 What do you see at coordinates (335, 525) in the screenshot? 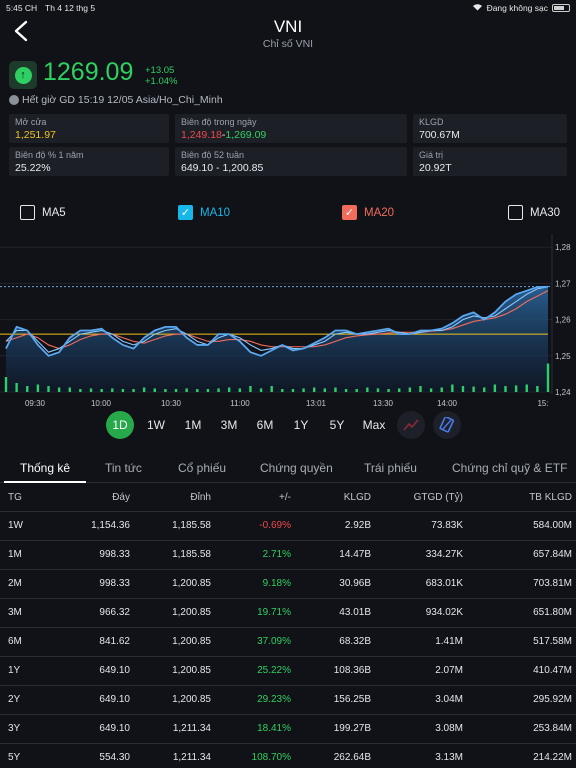
I see `table-cell: 2.92B` at bounding box center [335, 525].